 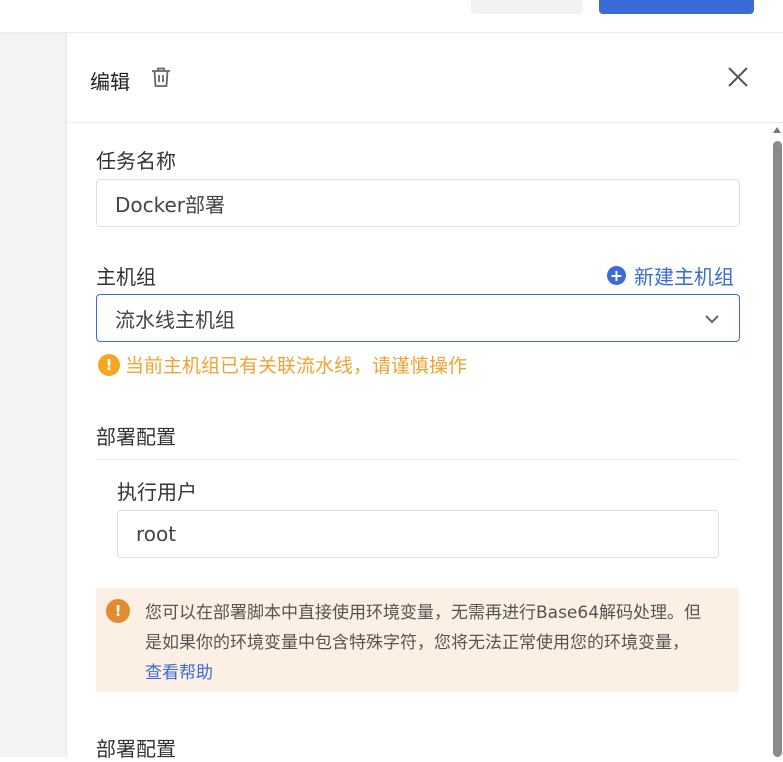 I want to click on host-group-select: 流水线主机组, so click(x=418, y=318).